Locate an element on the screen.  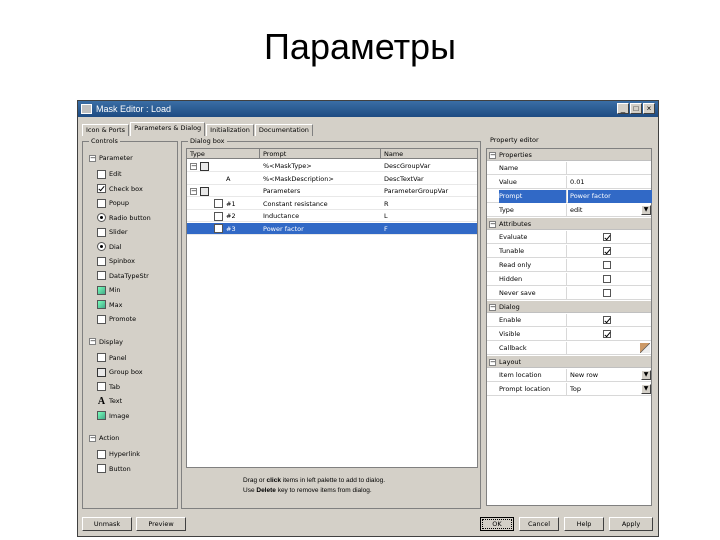
property-row: Visible is located at coordinates (569, 334).